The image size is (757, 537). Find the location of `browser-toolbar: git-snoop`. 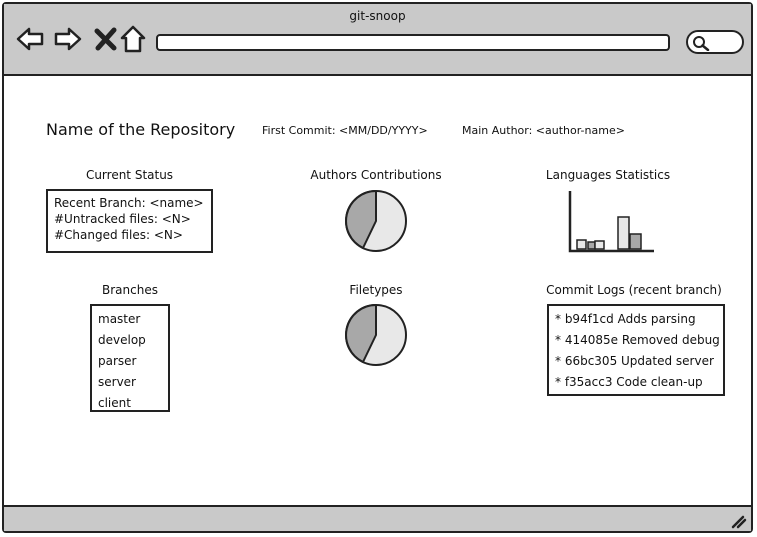

browser-toolbar: git-snoop is located at coordinates (377, 40).